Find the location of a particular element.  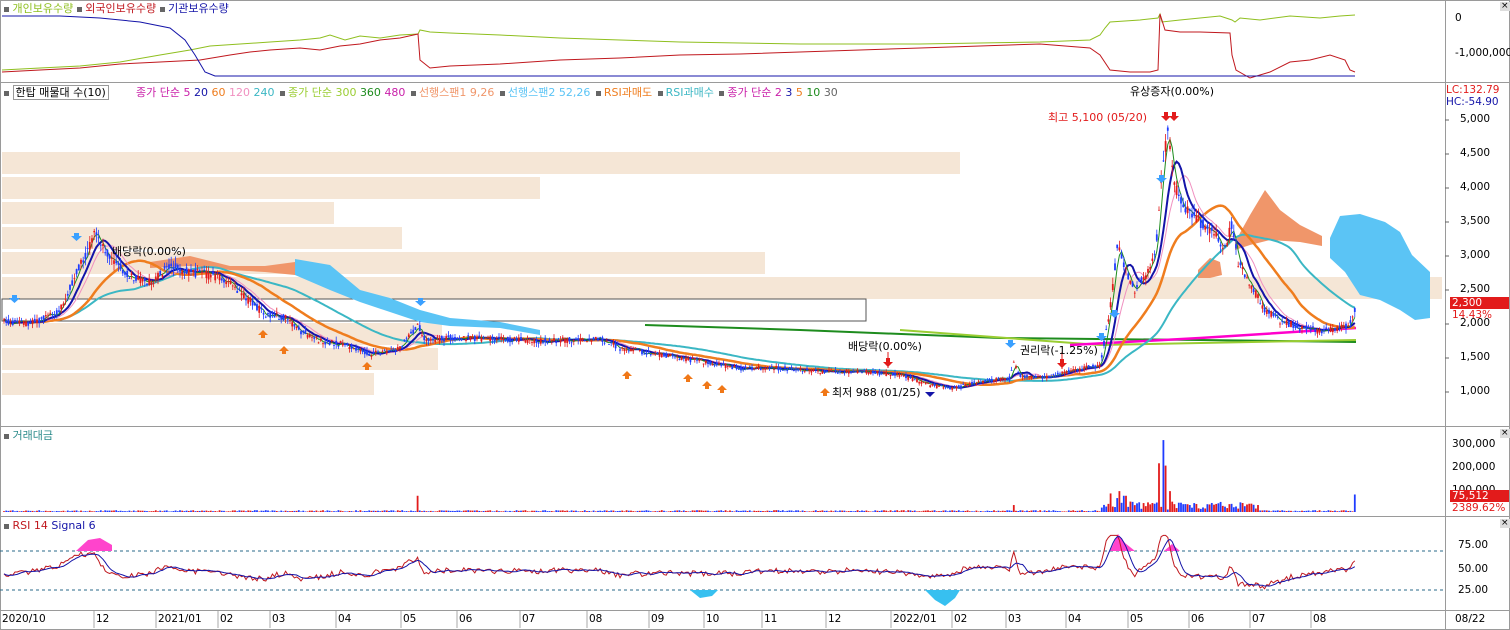

rsi-signal: Signal 6 is located at coordinates (73, 525).